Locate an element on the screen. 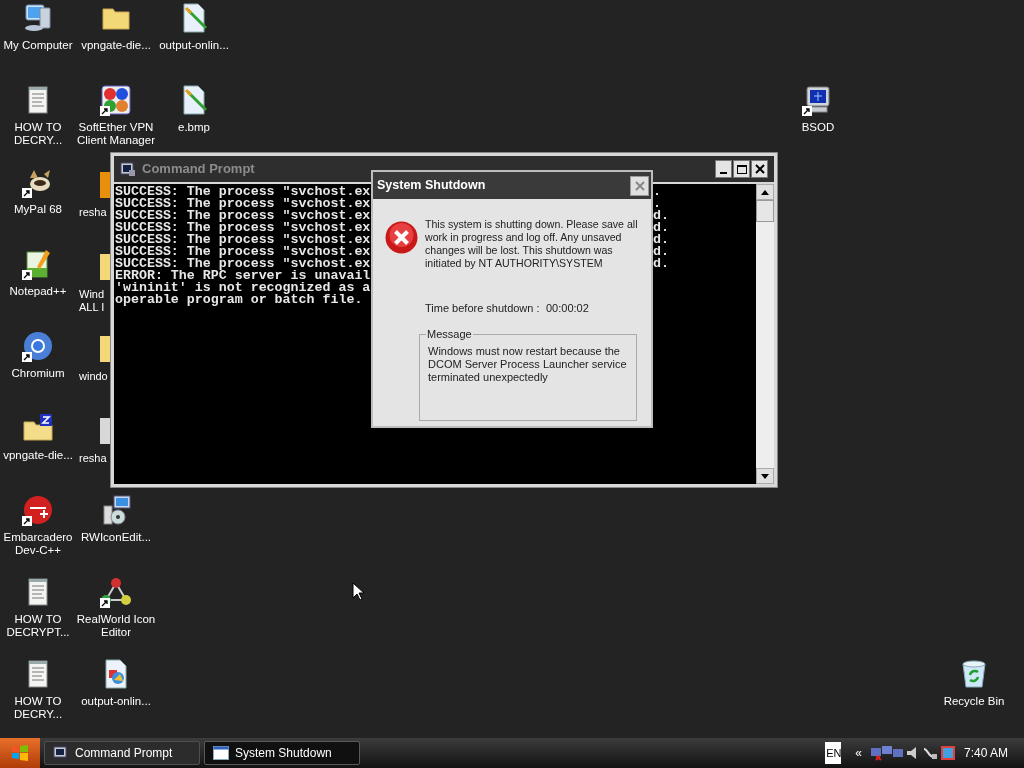 The height and width of the screenshot is (768, 1024). console-line: ERROR: The RPC server is unavail is located at coordinates (243, 276).